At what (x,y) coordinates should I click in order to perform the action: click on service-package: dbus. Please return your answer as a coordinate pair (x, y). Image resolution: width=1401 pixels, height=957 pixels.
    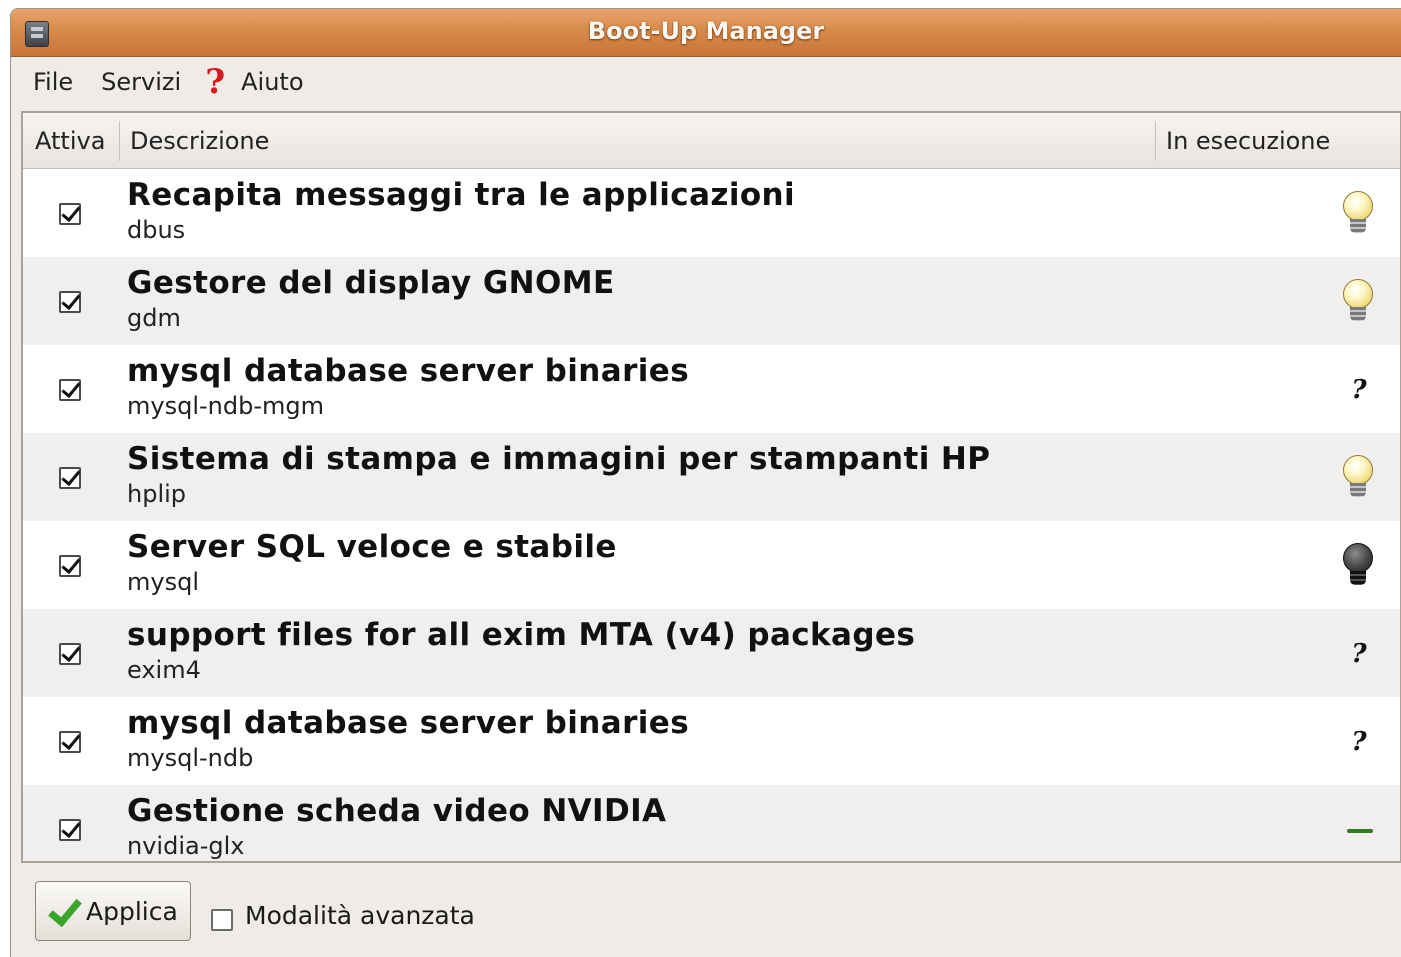
    Looking at the image, I should click on (156, 230).